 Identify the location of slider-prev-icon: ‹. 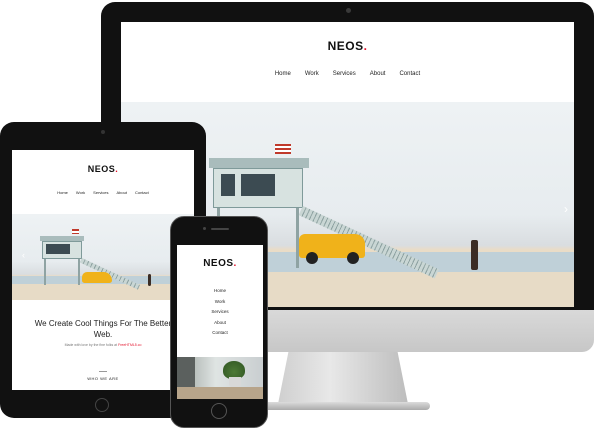
(23, 255).